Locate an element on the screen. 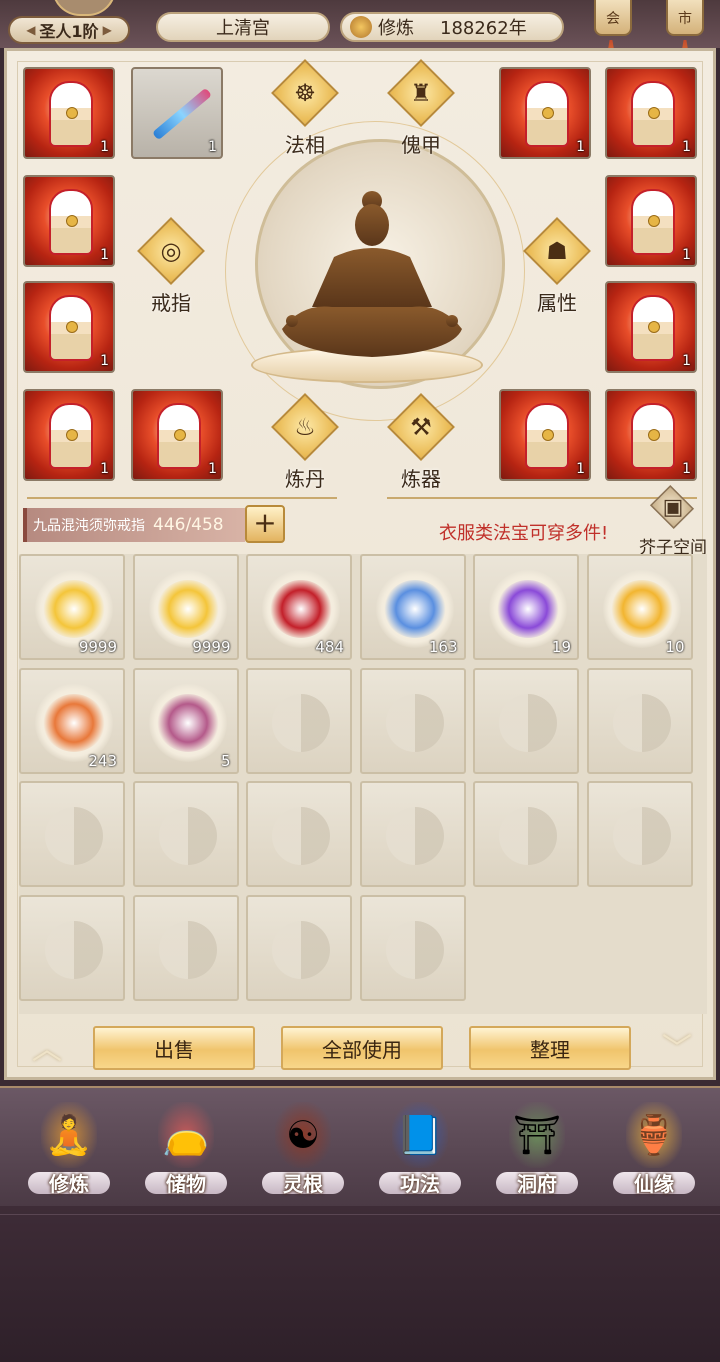 Image resolution: width=720 pixels, height=1362 pixels. sort-button: 整理 is located at coordinates (550, 1048).